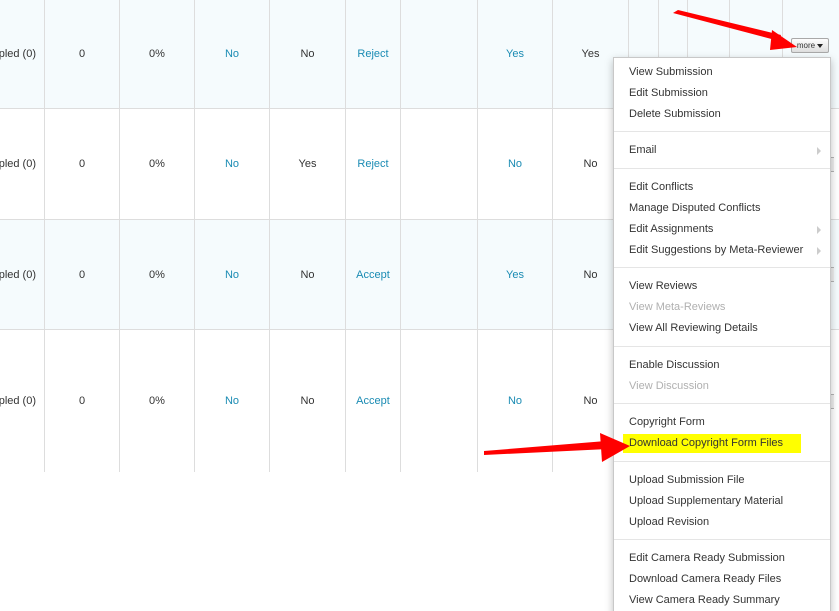  What do you see at coordinates (722, 208) in the screenshot?
I see `menu-item-manage-disputed-conflicts: Manage Disputed Conflicts` at bounding box center [722, 208].